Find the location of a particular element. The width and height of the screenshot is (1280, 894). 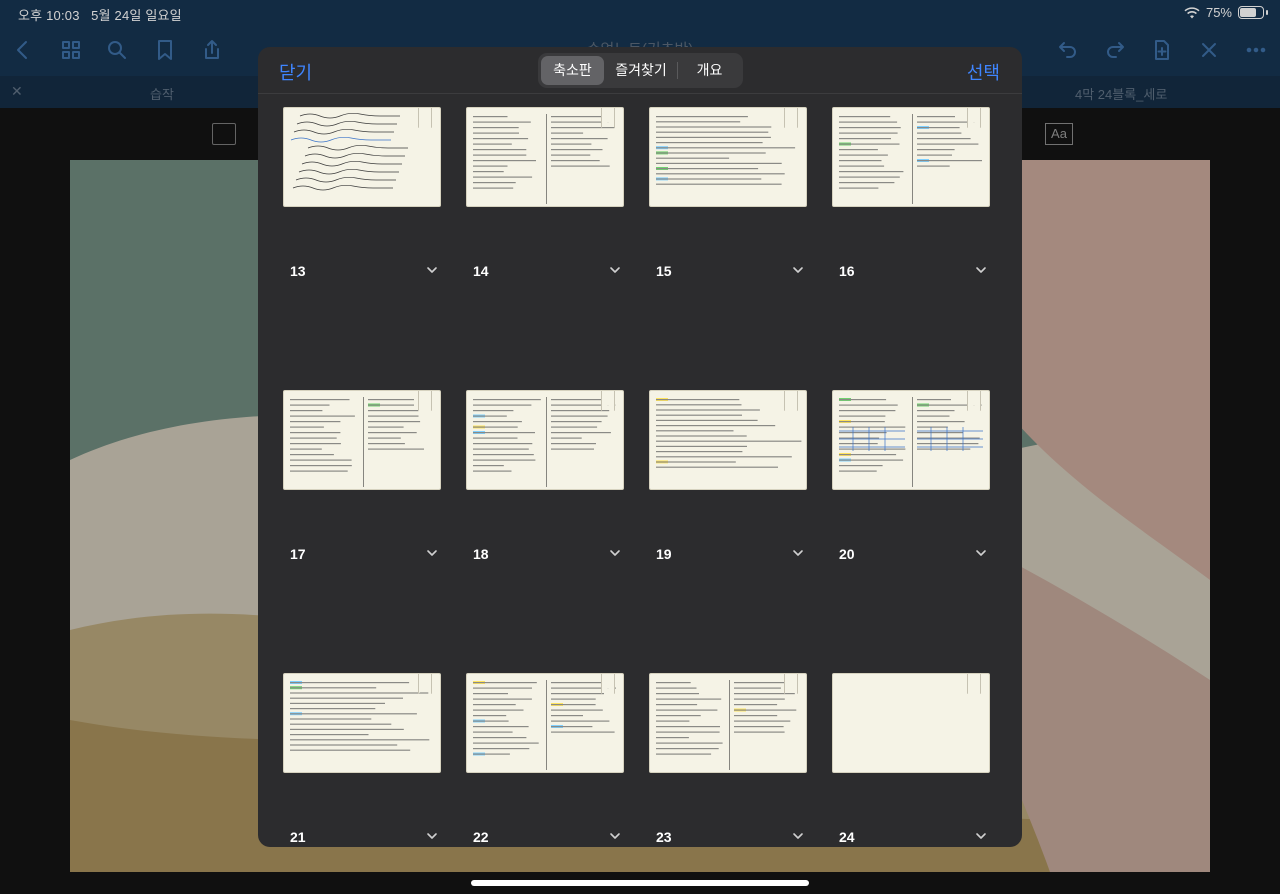

view-segmented-control: 축소판 즐겨찾기 개요 is located at coordinates (640, 70).